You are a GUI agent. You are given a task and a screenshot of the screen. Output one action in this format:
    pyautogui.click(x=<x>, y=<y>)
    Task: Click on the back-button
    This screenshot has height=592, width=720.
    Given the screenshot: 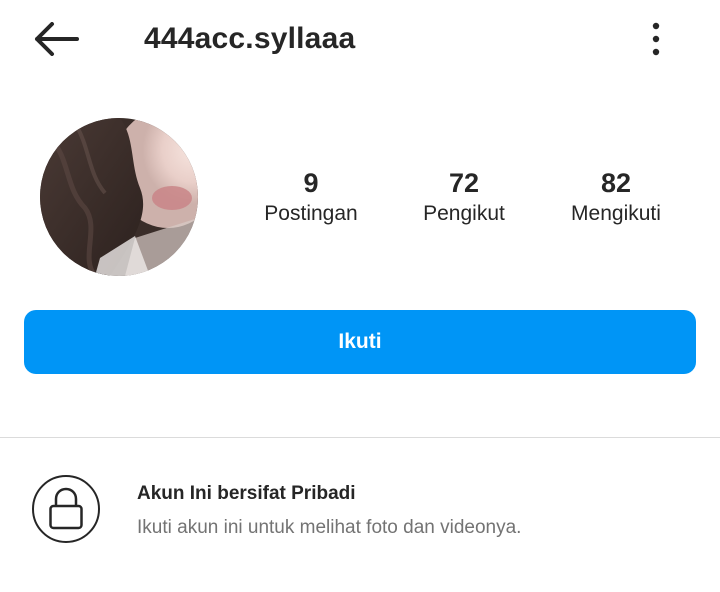 What is the action you would take?
    pyautogui.click(x=56, y=39)
    